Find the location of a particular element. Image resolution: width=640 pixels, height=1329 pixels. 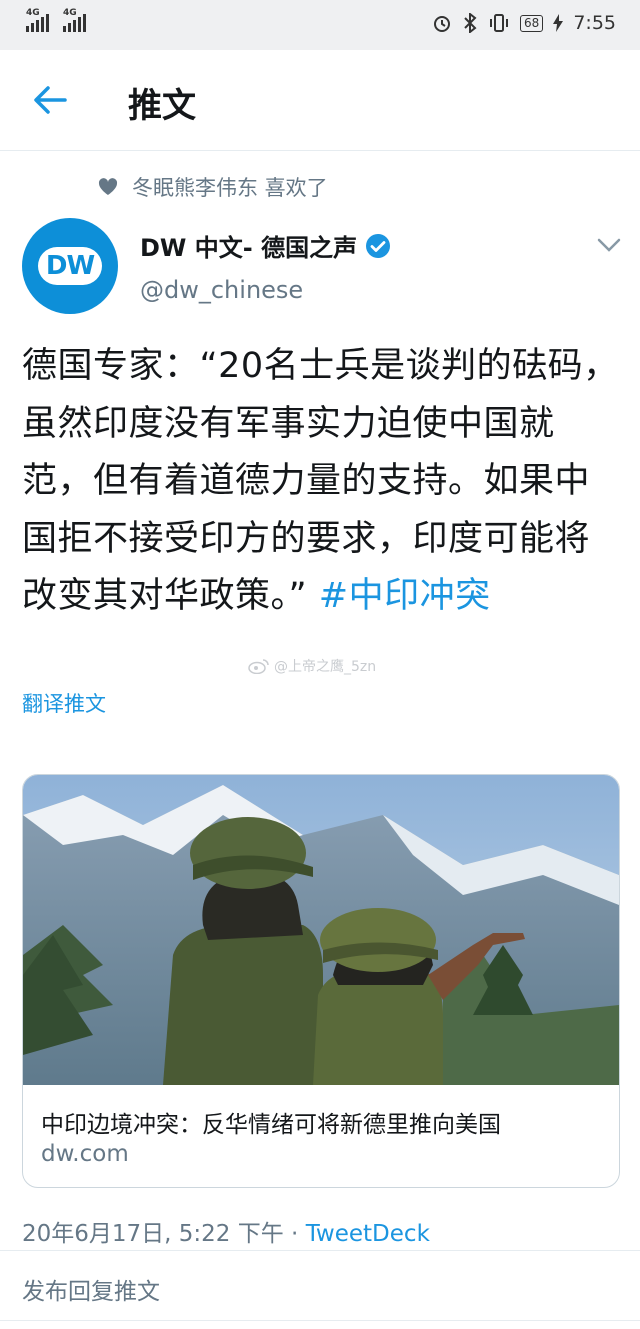

card-domain: dw.com is located at coordinates (85, 1154).